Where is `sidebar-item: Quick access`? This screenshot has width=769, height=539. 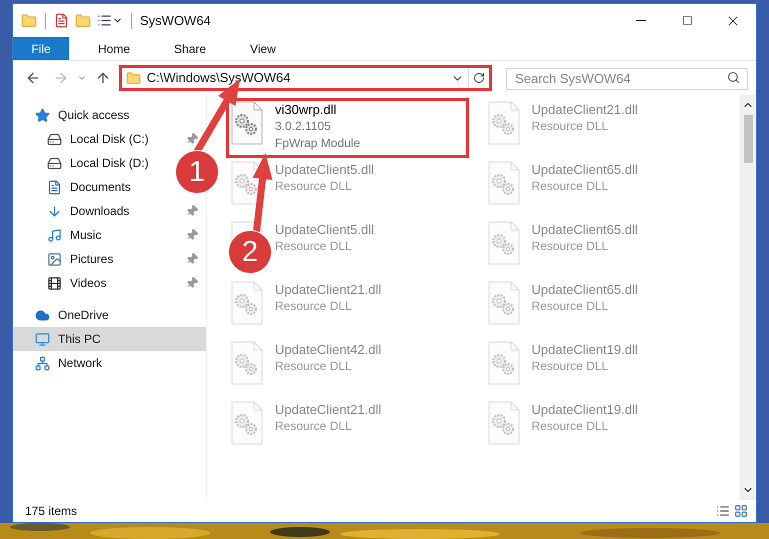
sidebar-item: Quick access is located at coordinates (75, 115).